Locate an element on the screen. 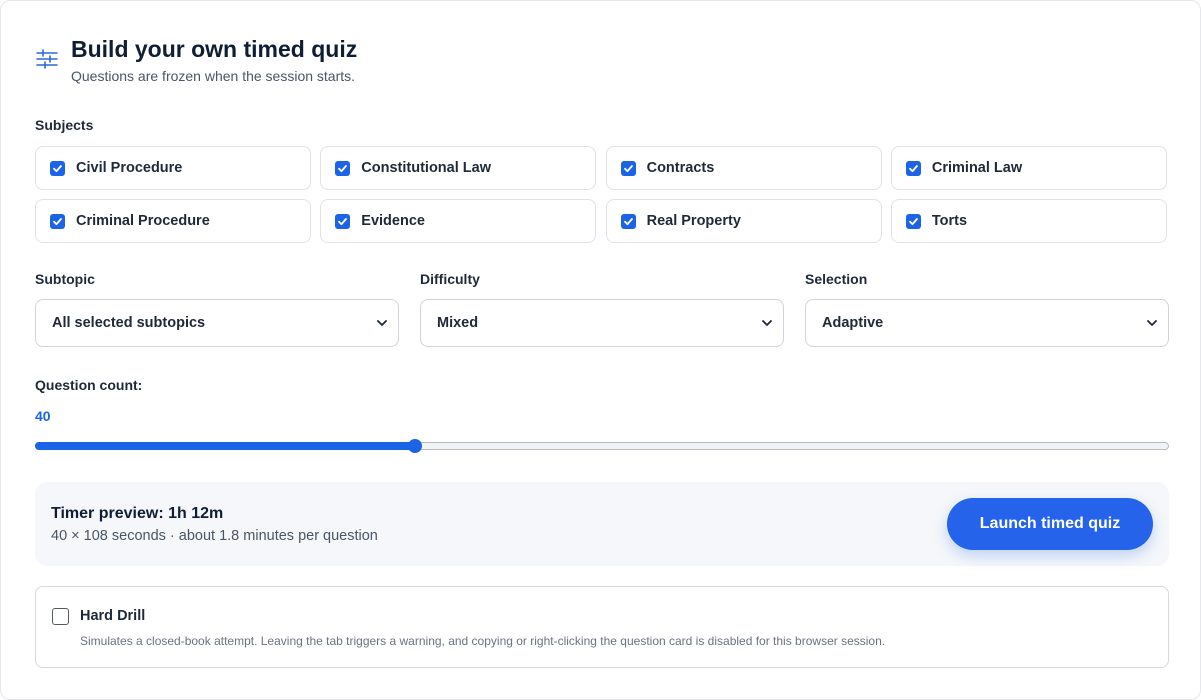 The width and height of the screenshot is (1201, 700). subject-label: Real Property is located at coordinates (693, 221).